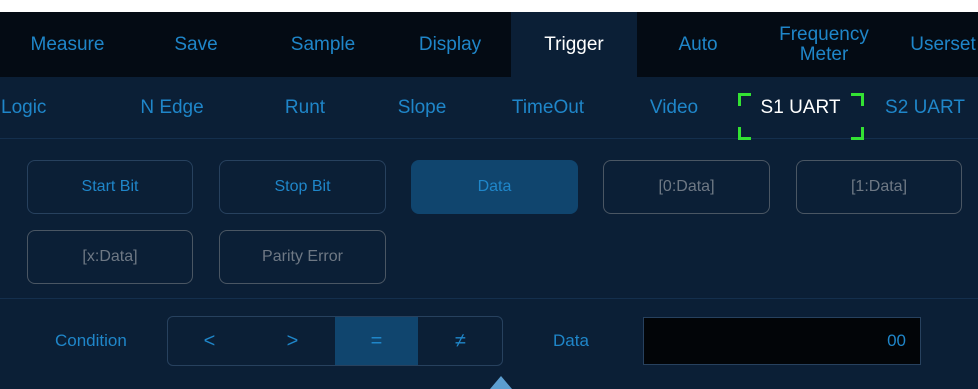 The height and width of the screenshot is (389, 978). I want to click on divider, so click(489, 298).